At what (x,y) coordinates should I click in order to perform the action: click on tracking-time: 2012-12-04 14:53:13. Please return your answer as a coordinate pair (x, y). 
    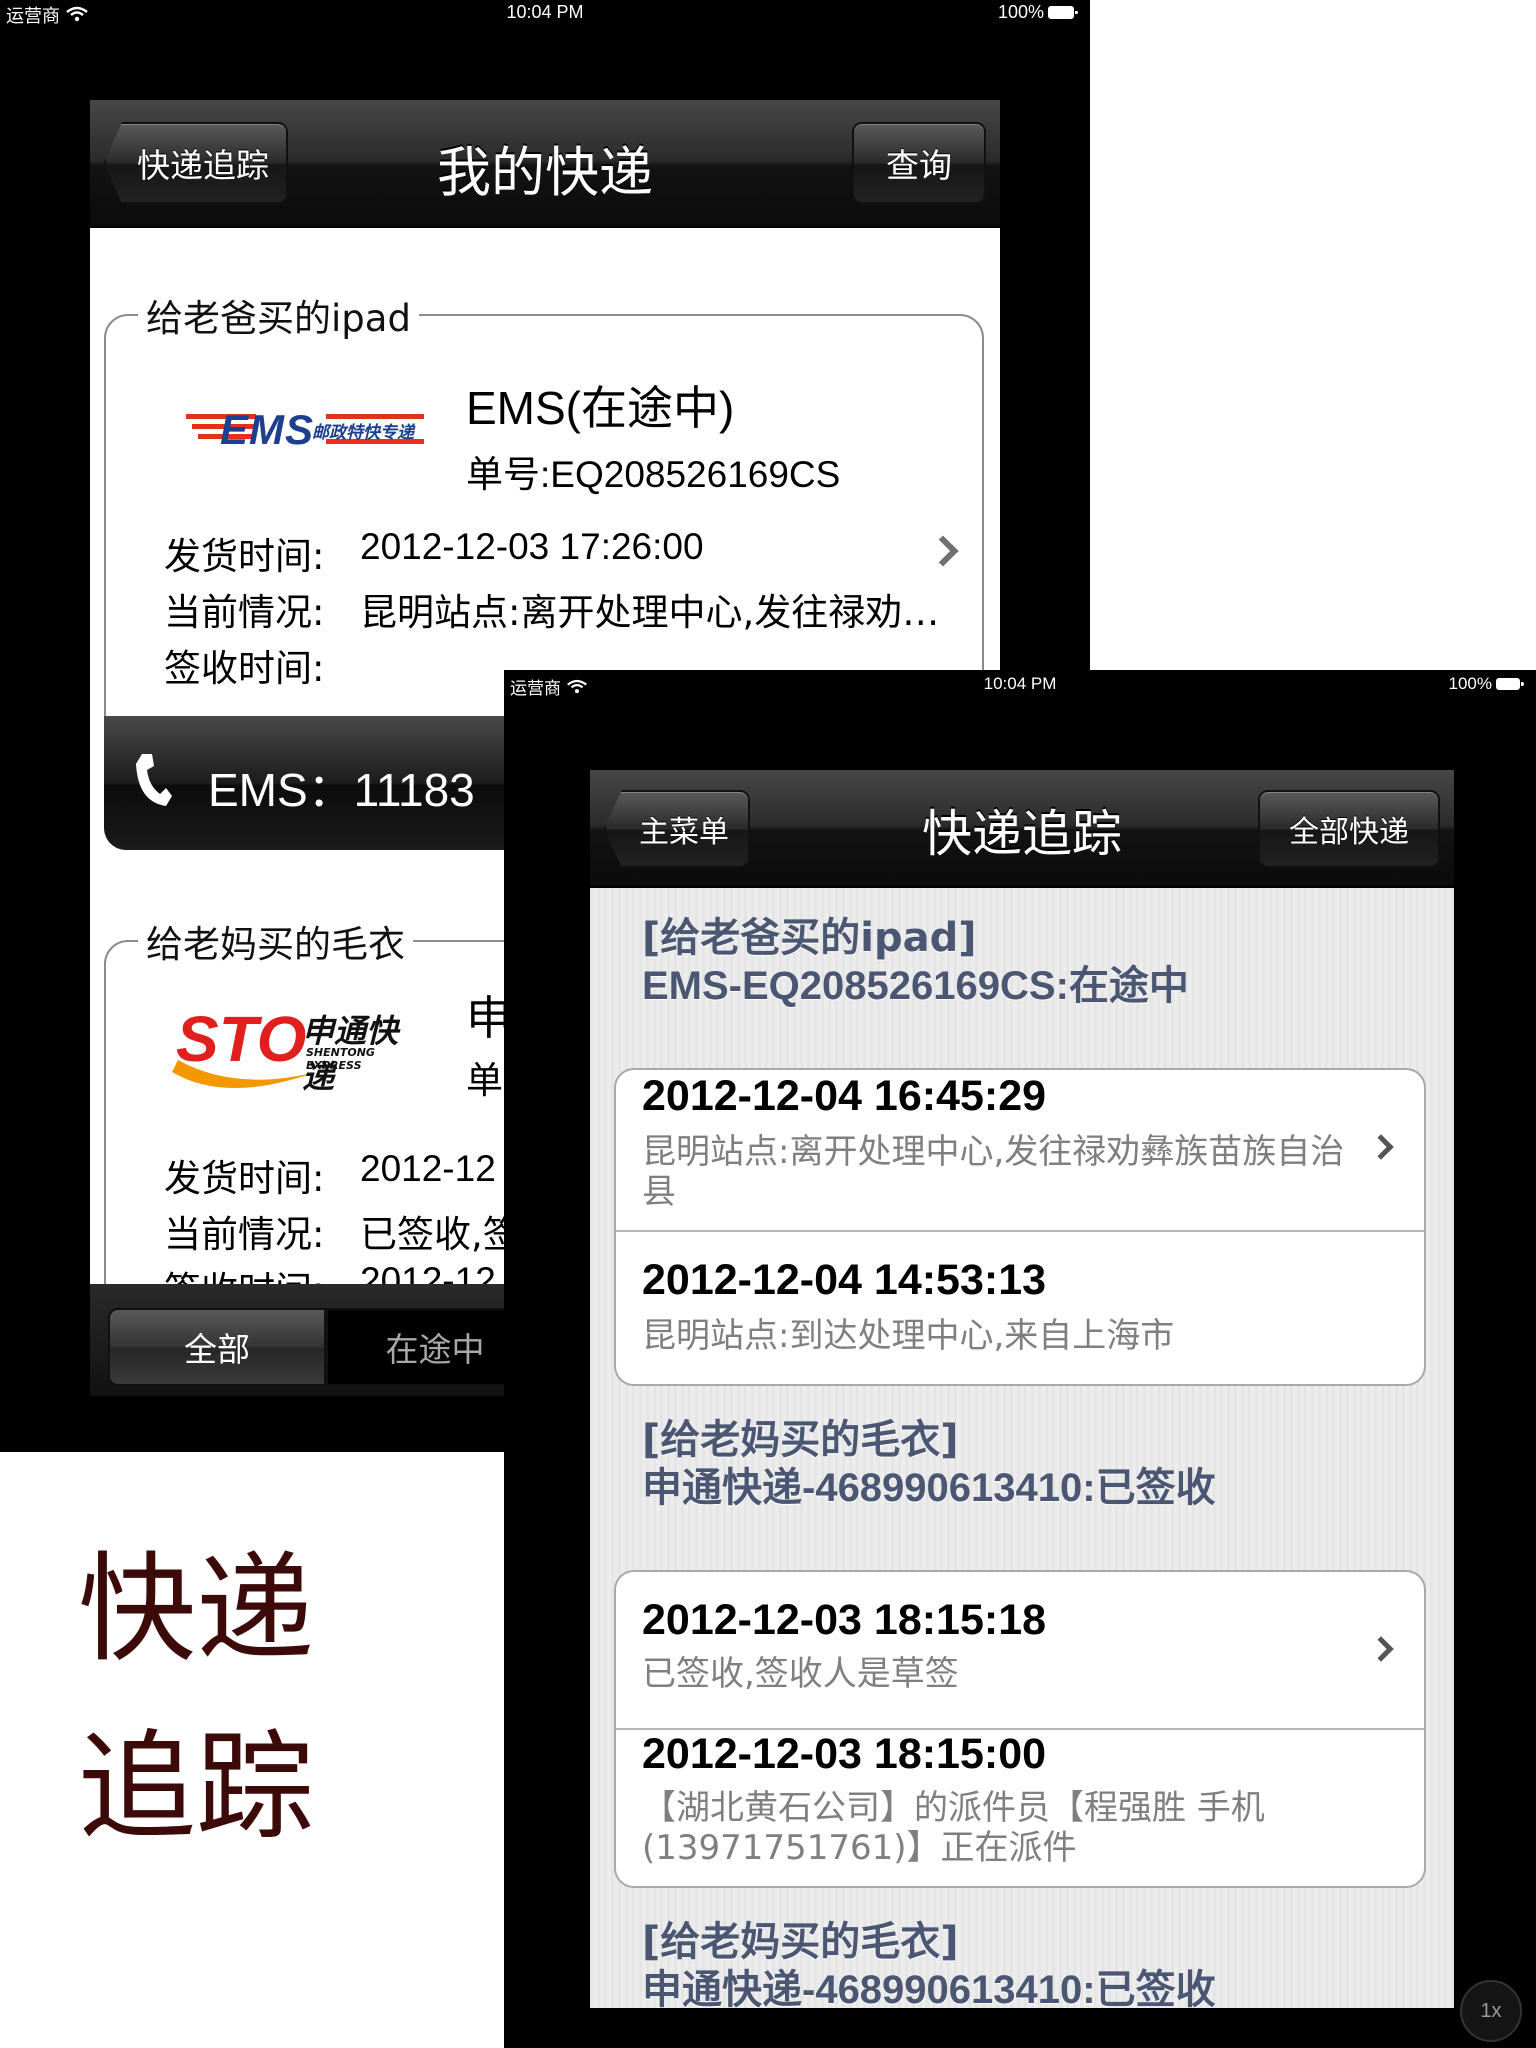
    Looking at the image, I should click on (844, 1280).